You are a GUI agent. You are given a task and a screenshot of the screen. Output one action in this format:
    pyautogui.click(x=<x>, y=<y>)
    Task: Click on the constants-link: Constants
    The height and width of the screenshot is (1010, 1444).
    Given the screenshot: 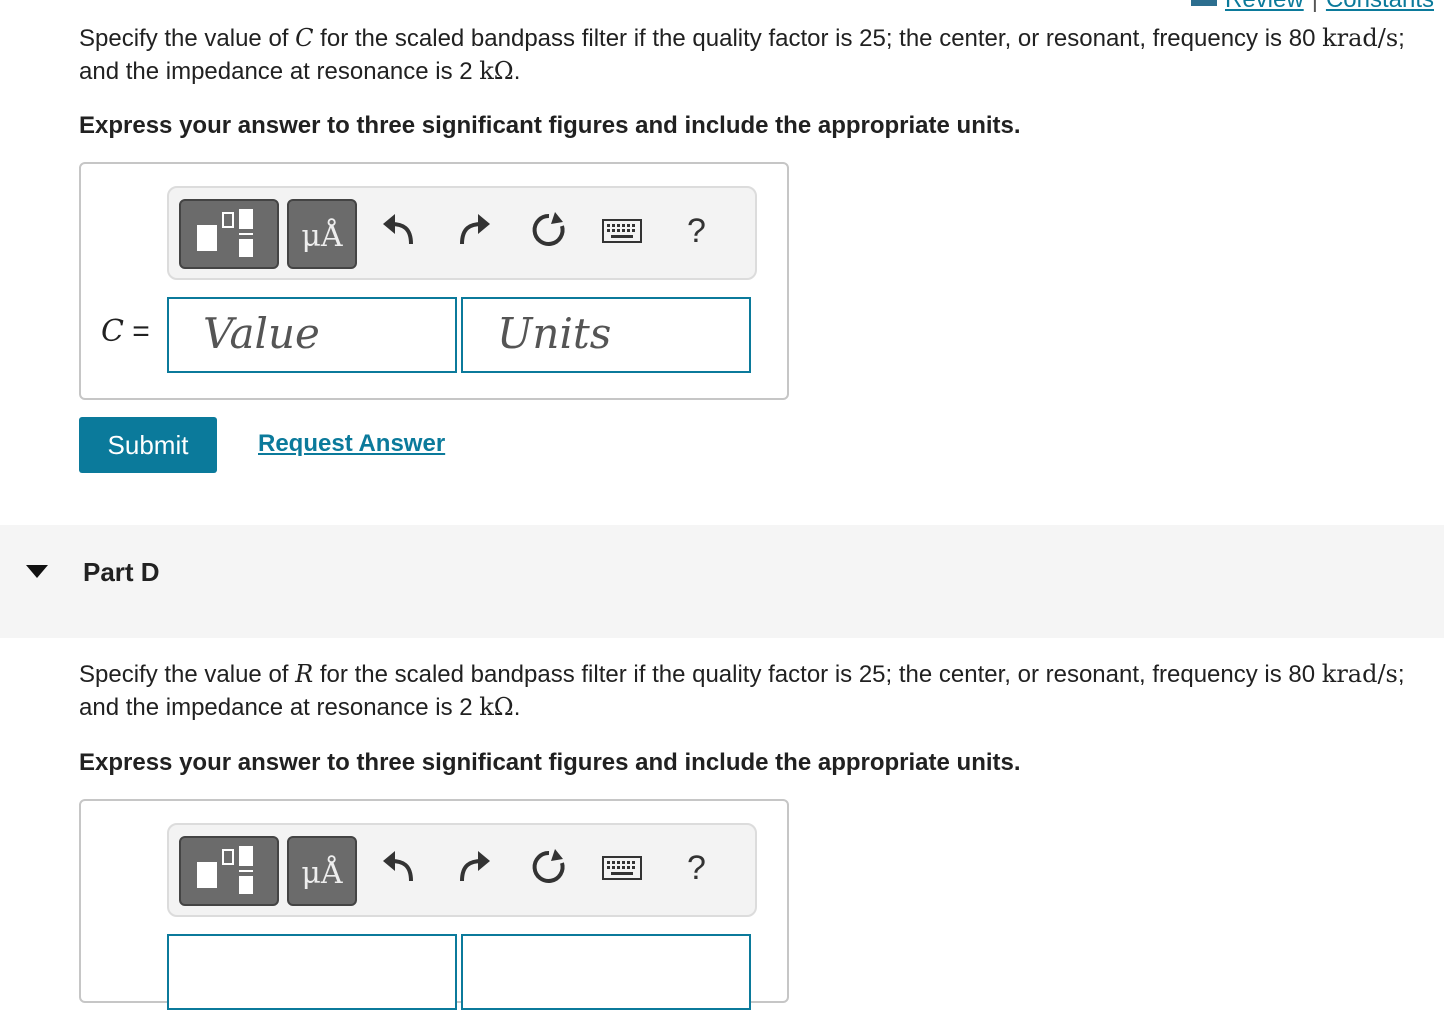 What is the action you would take?
    pyautogui.click(x=1380, y=6)
    